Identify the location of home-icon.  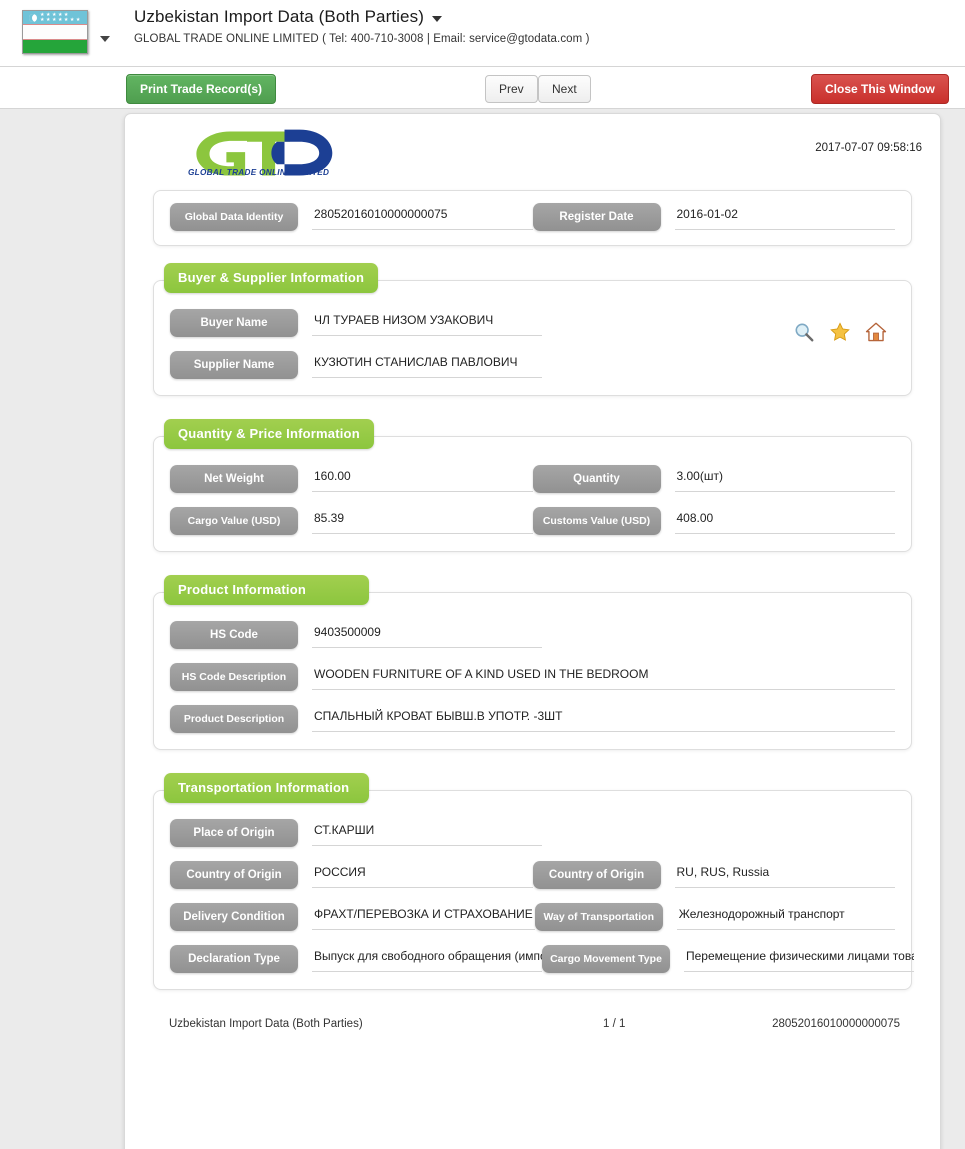
(876, 332).